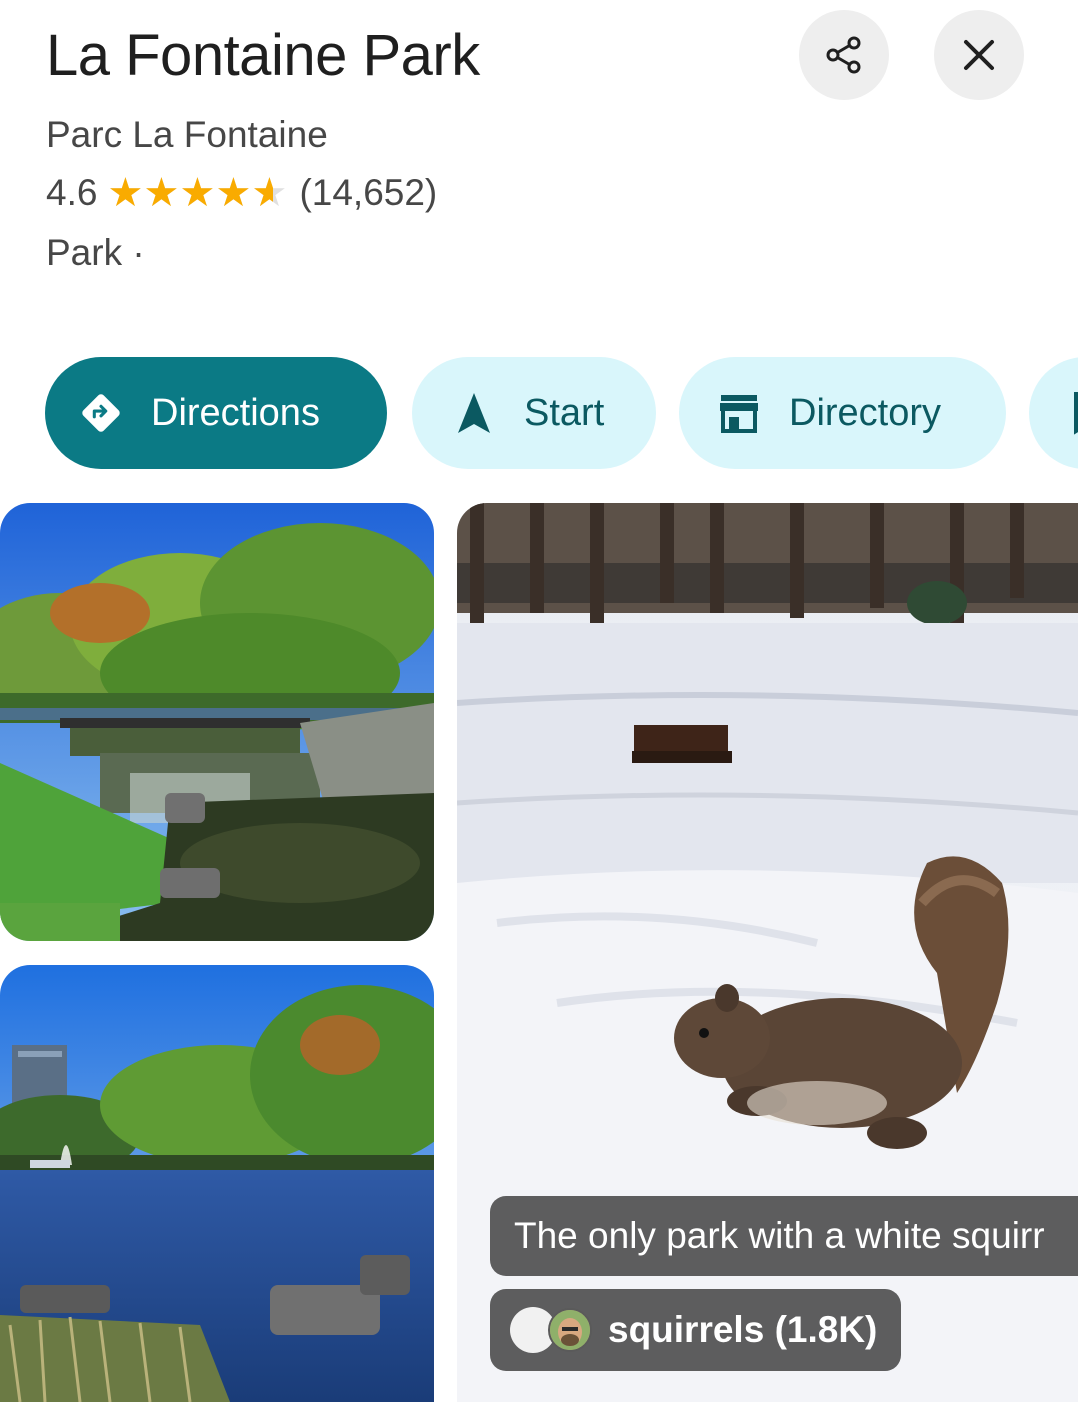  Describe the element at coordinates (1072, 413) in the screenshot. I see `bookmark-icon` at that location.